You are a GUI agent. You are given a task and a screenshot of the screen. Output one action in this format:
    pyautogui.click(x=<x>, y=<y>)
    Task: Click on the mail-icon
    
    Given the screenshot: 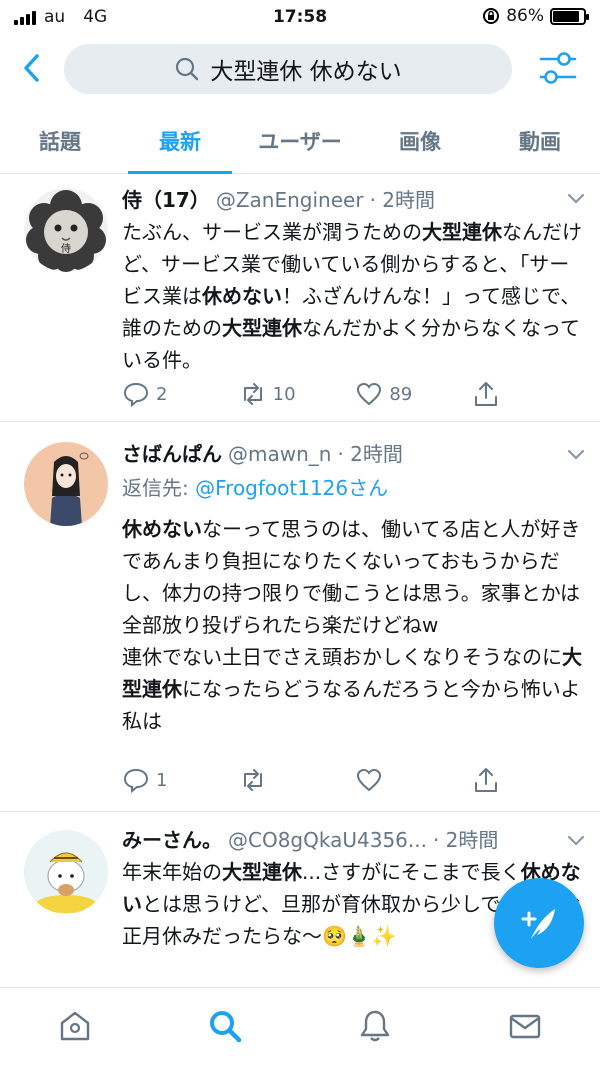 What is the action you would take?
    pyautogui.click(x=525, y=1026)
    